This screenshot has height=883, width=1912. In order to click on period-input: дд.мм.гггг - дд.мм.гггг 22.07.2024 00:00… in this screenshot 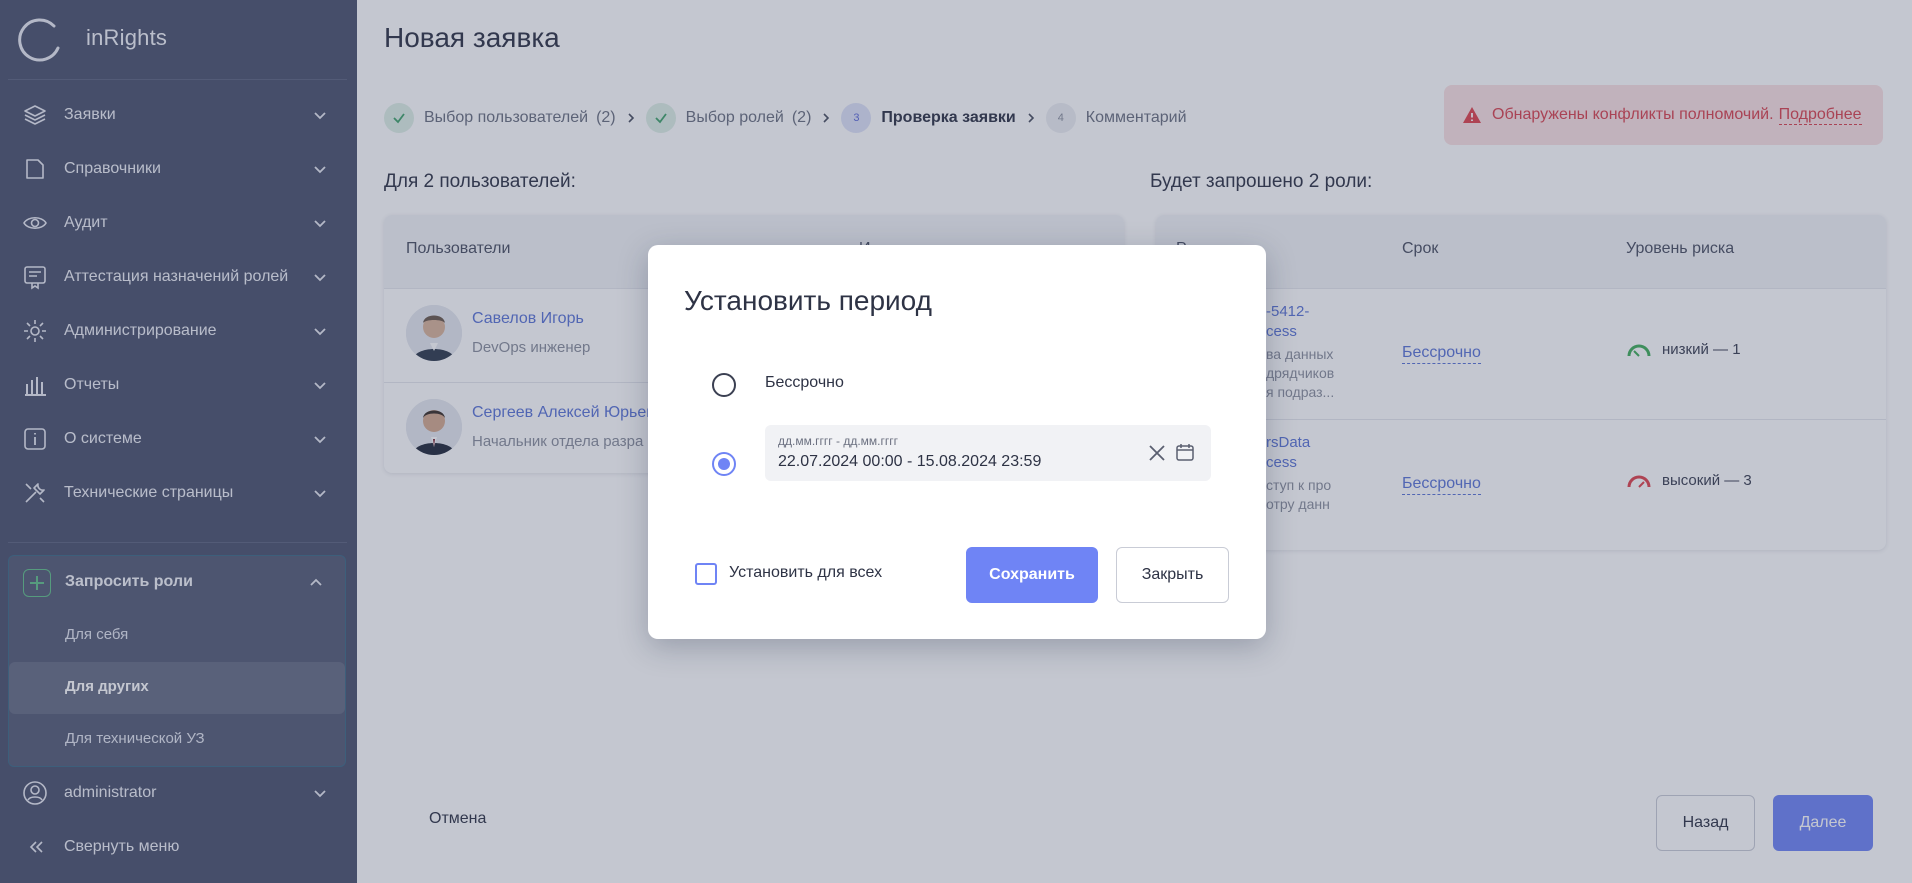, I will do `click(988, 453)`.